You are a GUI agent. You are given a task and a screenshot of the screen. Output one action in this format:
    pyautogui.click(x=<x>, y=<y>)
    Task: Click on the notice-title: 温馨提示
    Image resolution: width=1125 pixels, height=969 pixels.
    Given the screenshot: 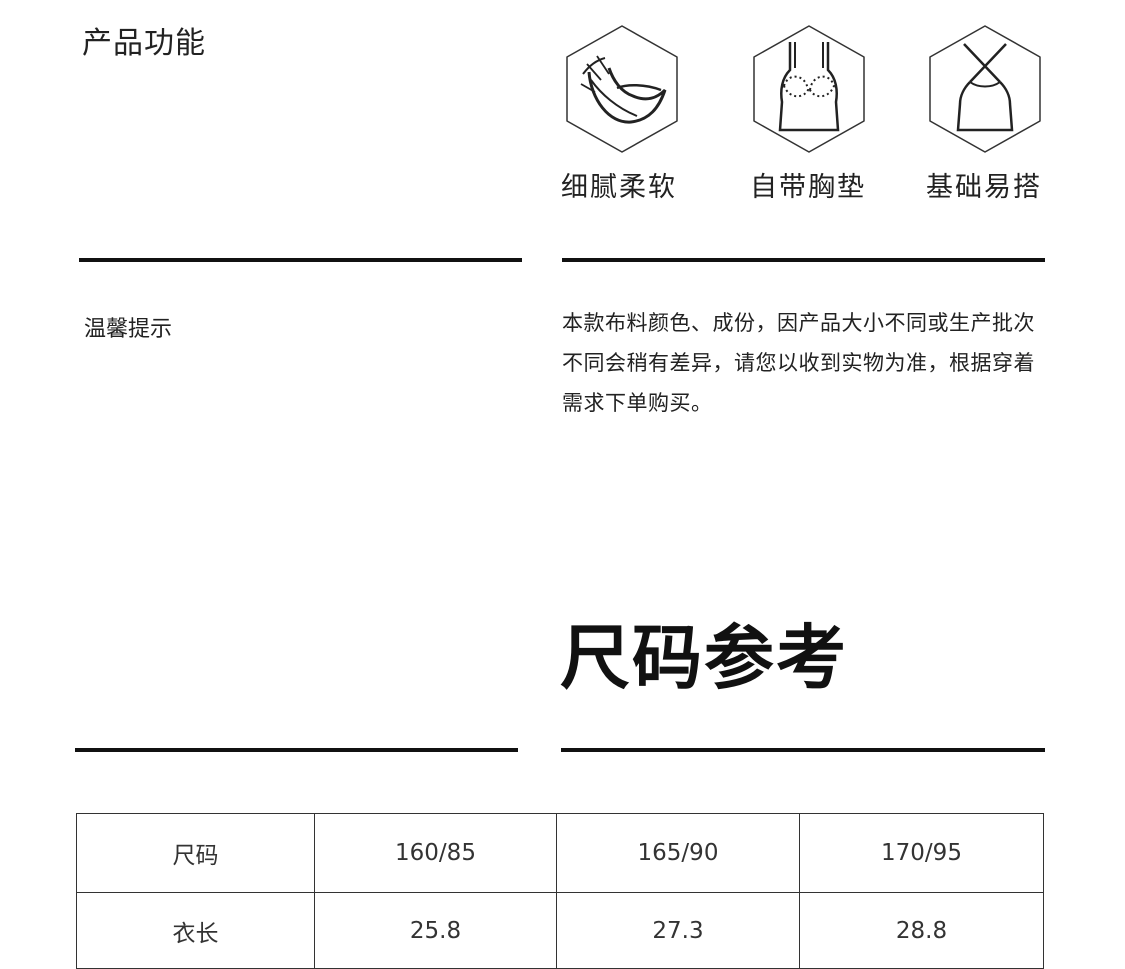 What is the action you would take?
    pyautogui.click(x=128, y=329)
    